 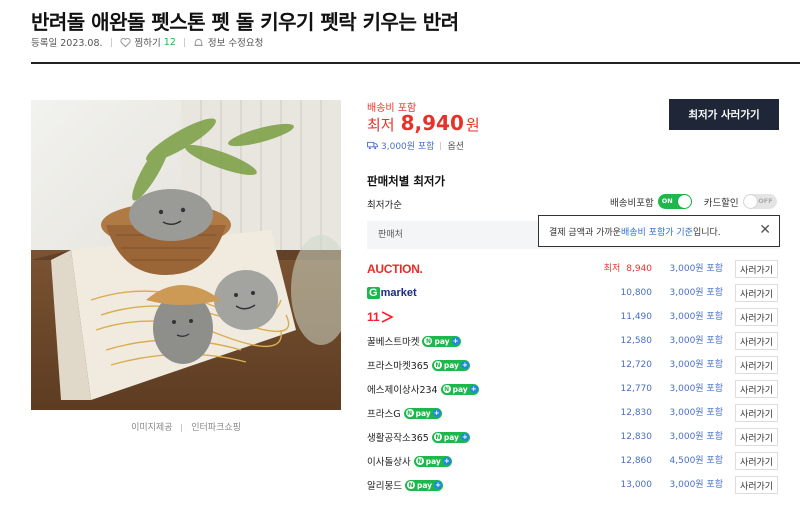 I want to click on seller-price: 10,800, so click(x=636, y=293).